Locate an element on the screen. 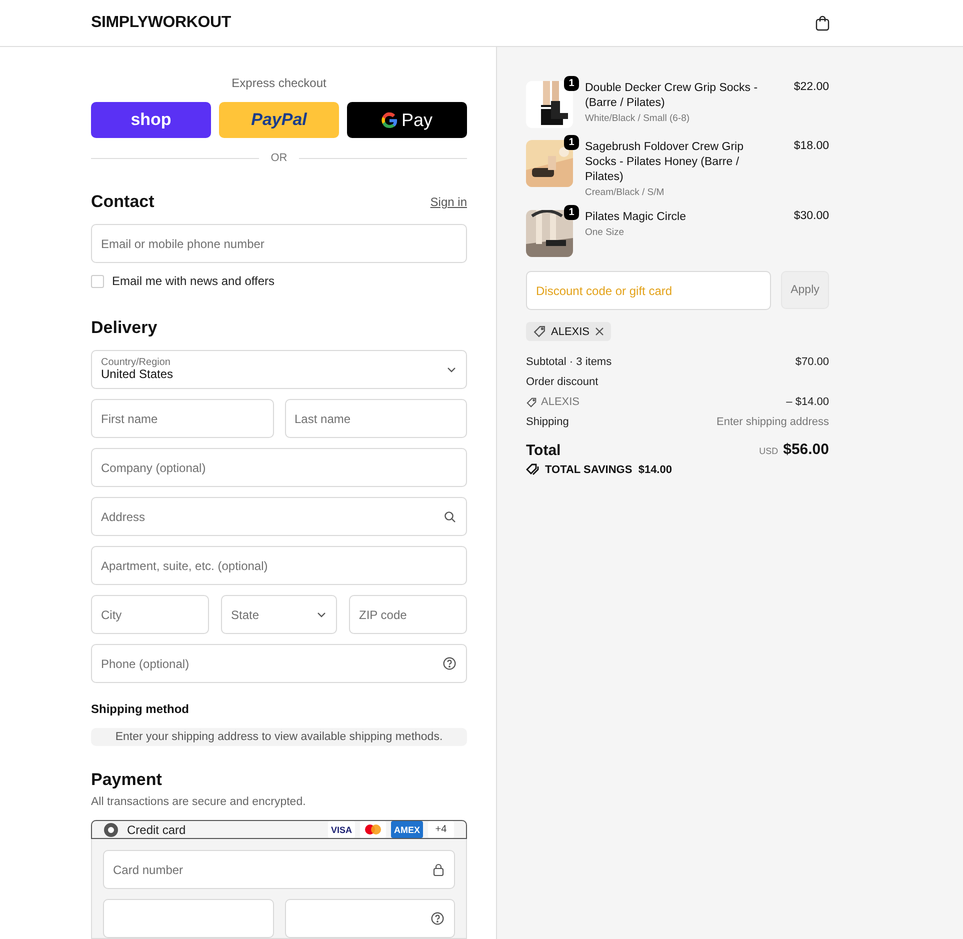 The width and height of the screenshot is (963, 939). discount-chip: ALEXIS is located at coordinates (568, 331).